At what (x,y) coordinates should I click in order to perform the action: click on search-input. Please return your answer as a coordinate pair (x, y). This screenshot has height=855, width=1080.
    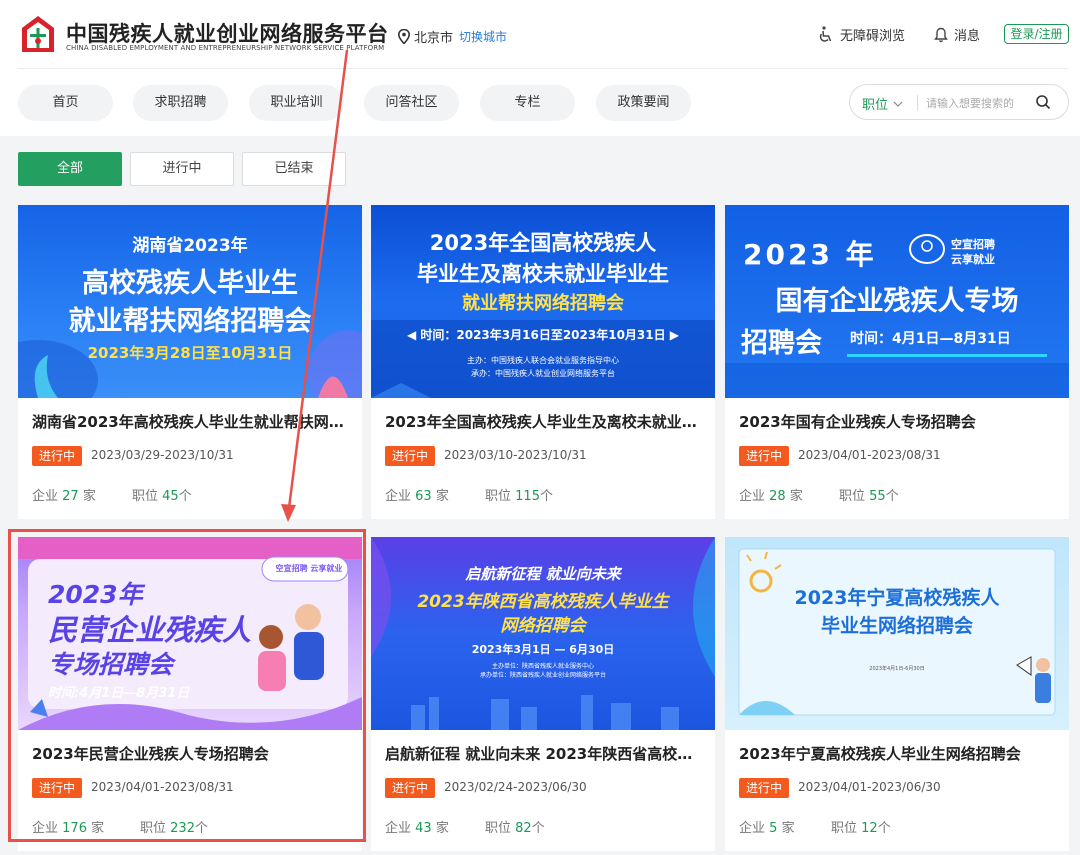
    Looking at the image, I should click on (971, 103).